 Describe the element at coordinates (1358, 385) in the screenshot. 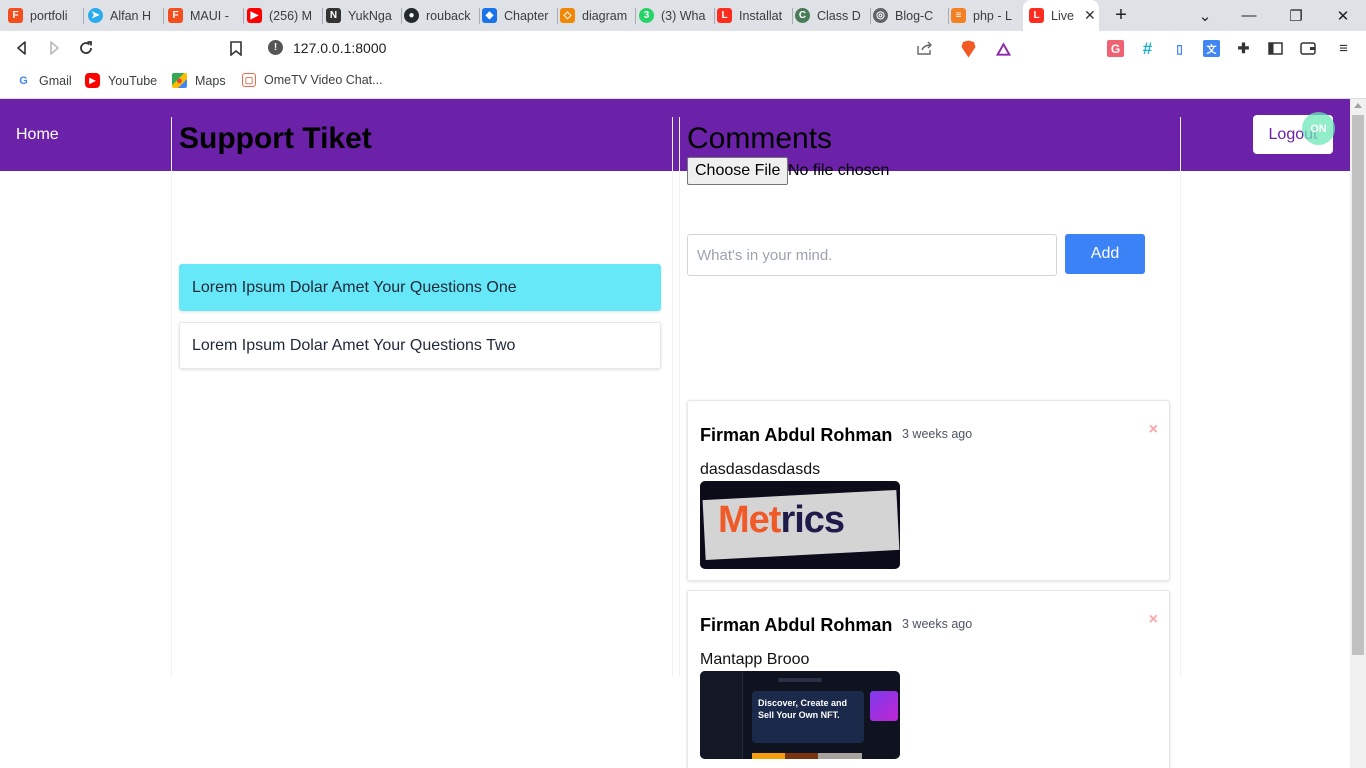

I see `scrollbar-thumb` at that location.